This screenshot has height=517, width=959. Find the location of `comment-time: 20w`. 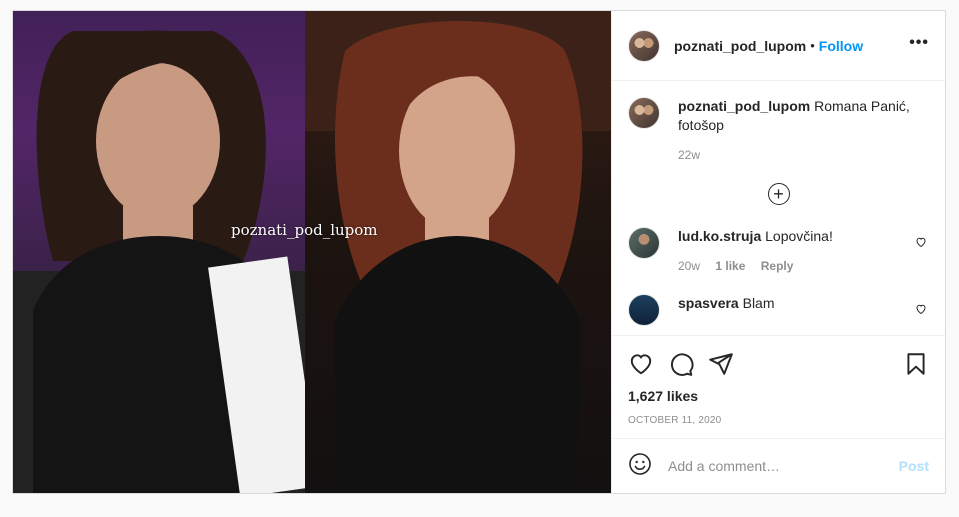

comment-time: 20w is located at coordinates (689, 266).